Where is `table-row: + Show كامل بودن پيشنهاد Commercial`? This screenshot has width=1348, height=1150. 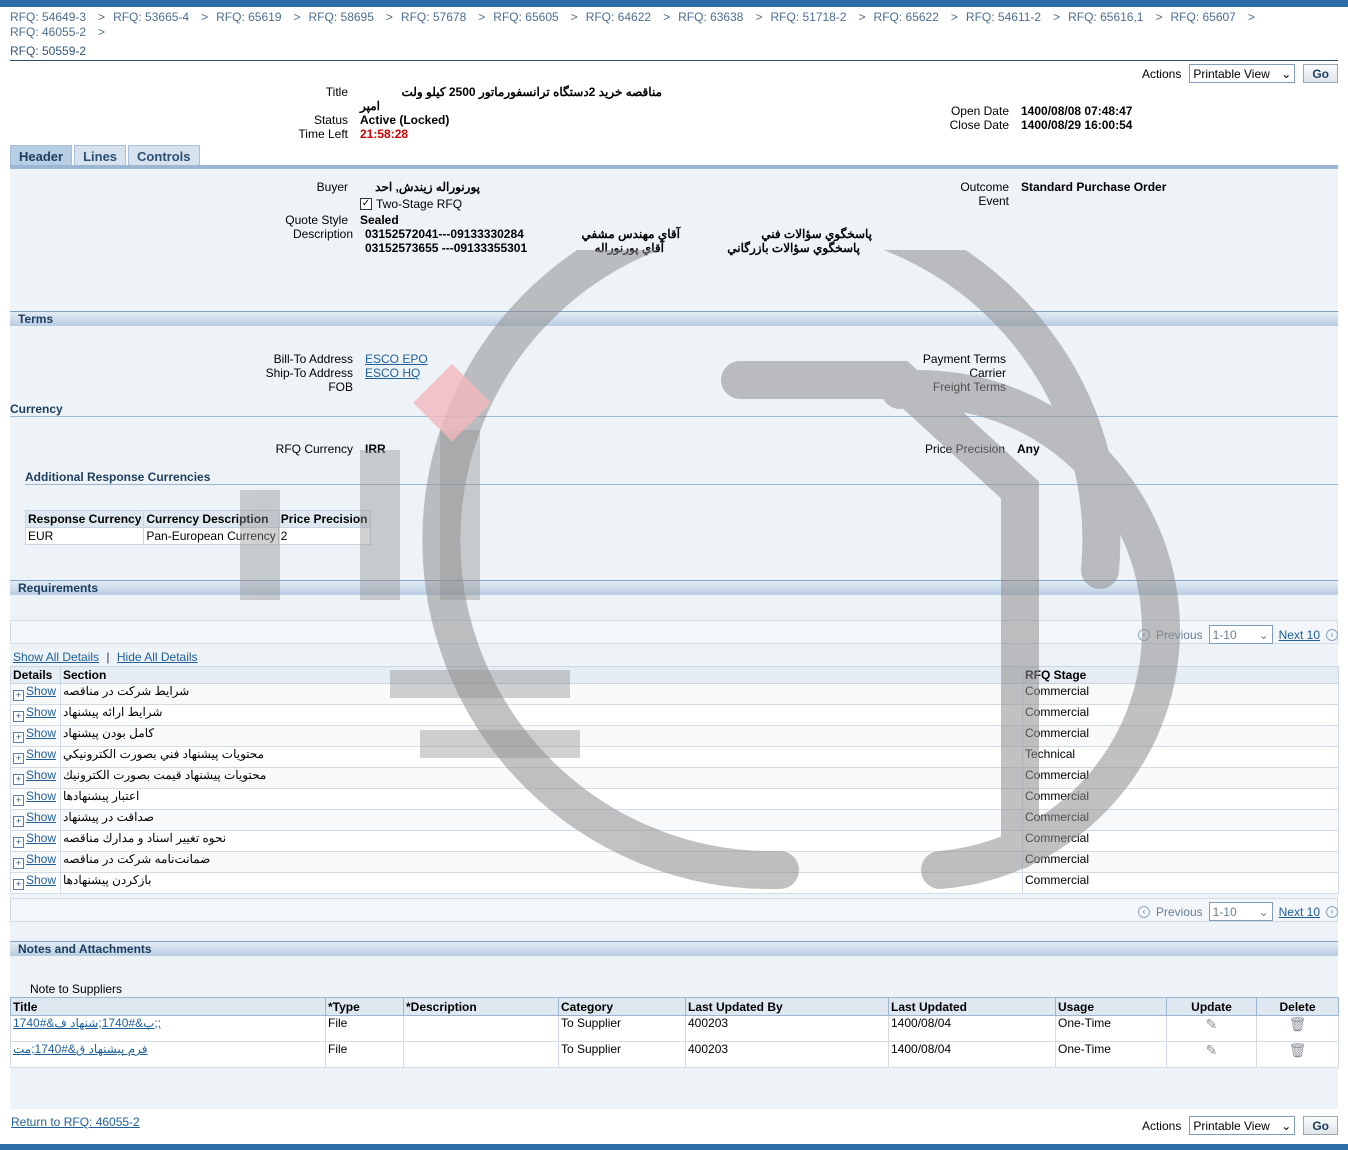 table-row: + Show كامل بودن پيشنهاد Commercial is located at coordinates (674, 736).